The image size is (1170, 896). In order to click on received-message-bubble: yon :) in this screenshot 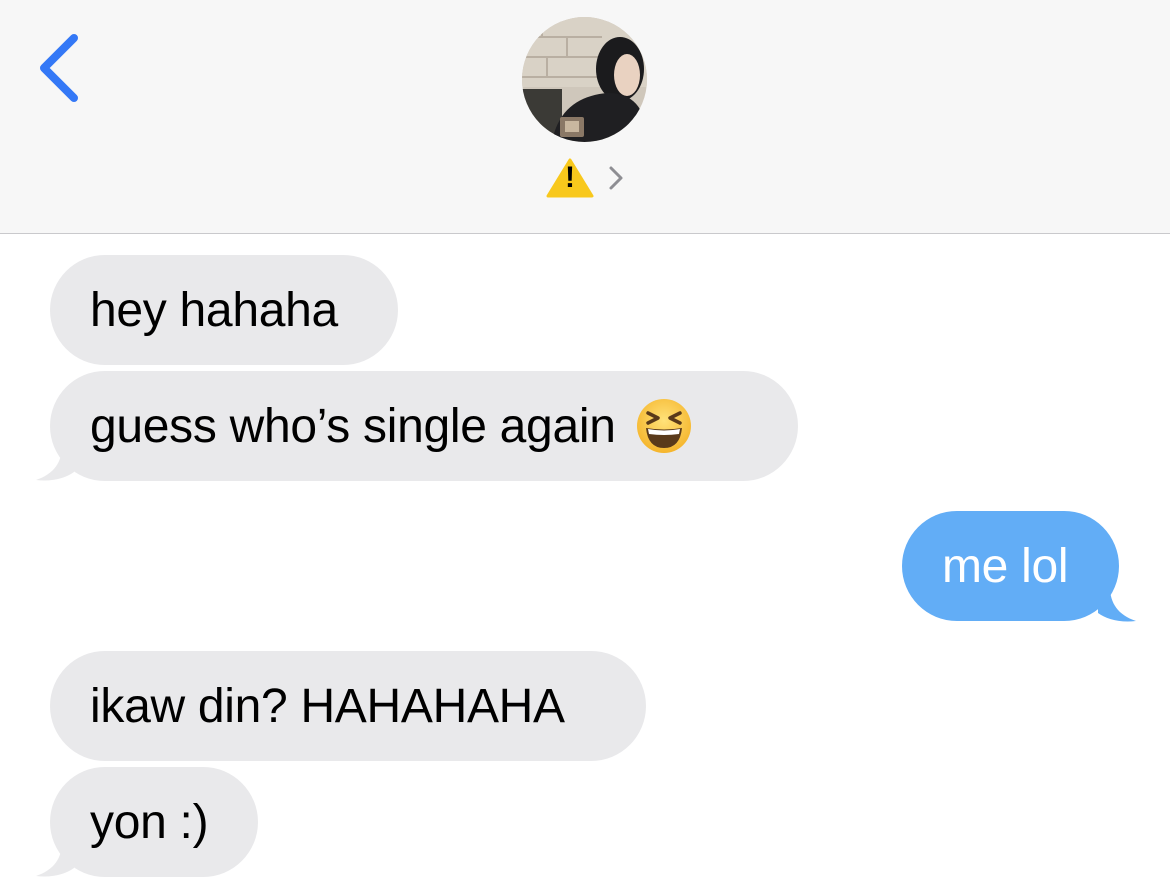, I will do `click(154, 822)`.